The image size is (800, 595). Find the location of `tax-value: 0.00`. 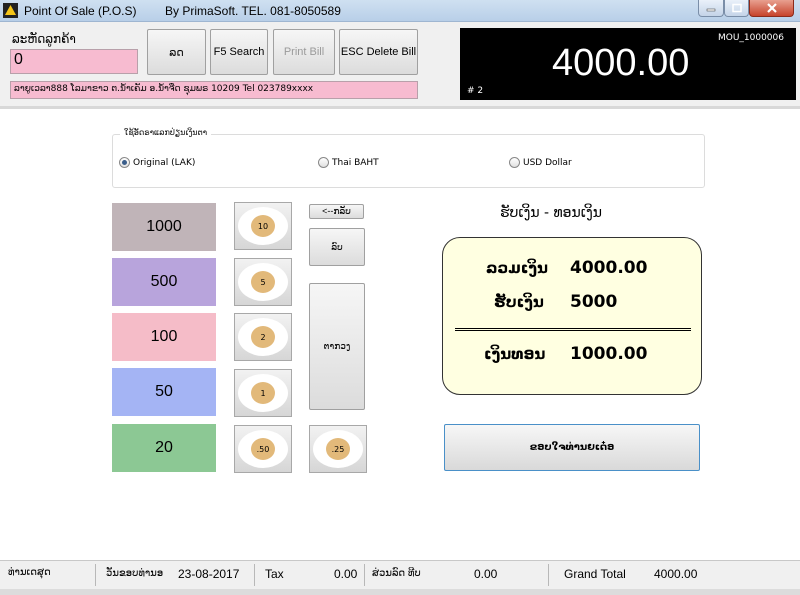

tax-value: 0.00 is located at coordinates (346, 574).